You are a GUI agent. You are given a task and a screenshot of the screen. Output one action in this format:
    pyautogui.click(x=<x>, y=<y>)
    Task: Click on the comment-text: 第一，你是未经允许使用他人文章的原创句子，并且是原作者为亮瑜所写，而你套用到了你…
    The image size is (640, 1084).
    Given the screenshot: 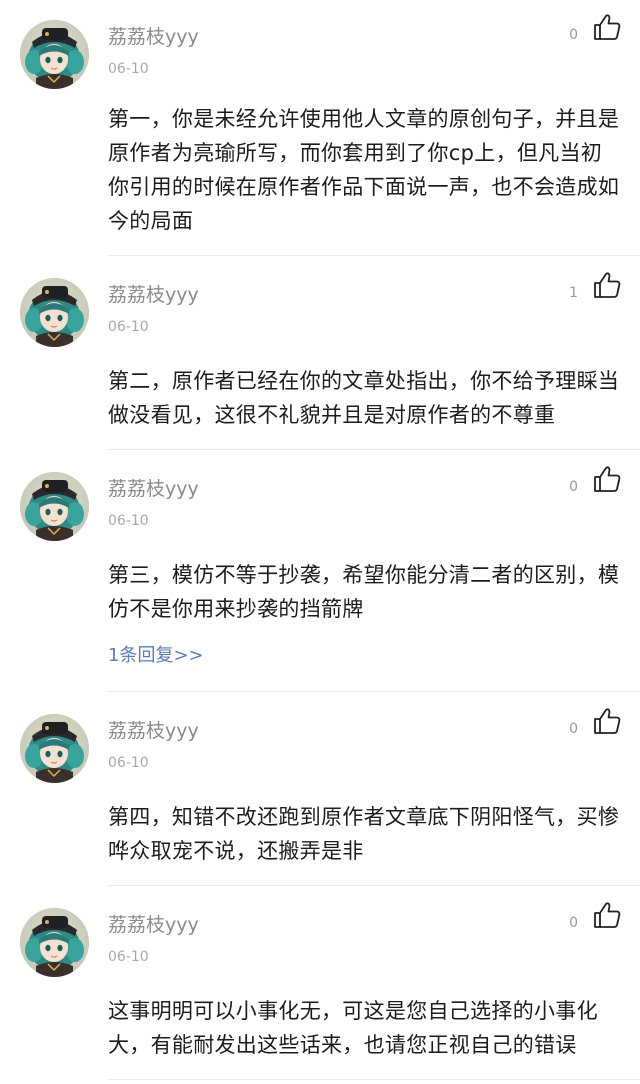 What is the action you would take?
    pyautogui.click(x=364, y=170)
    